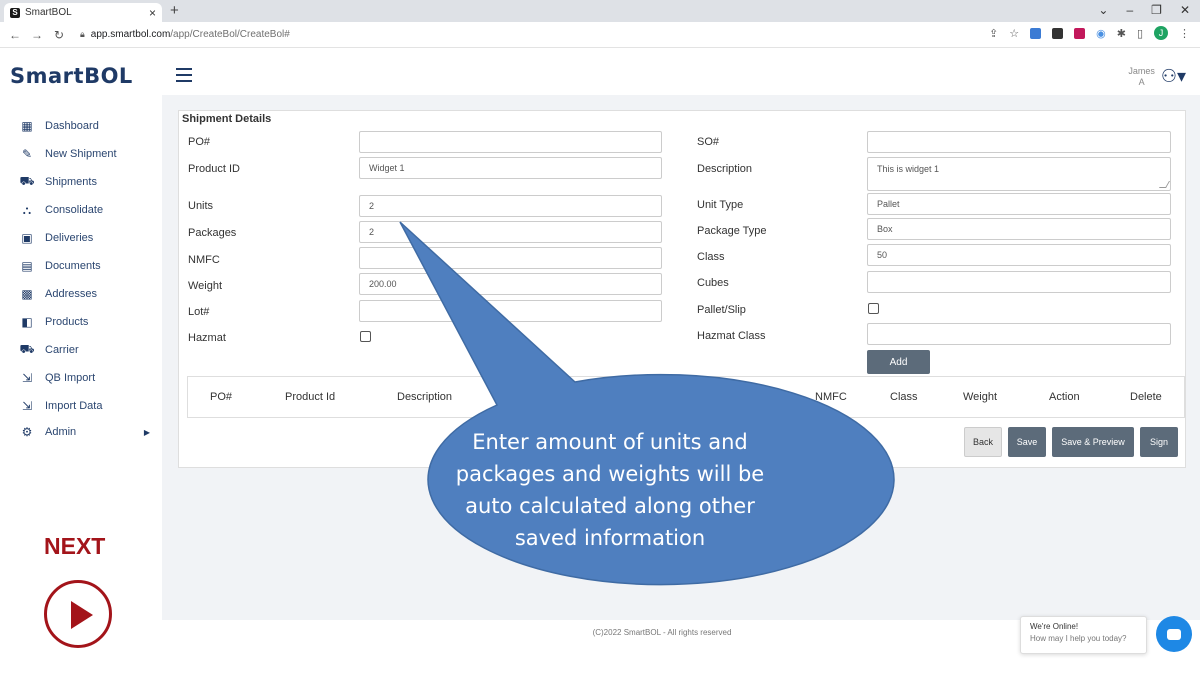  Describe the element at coordinates (1036, 33) in the screenshot. I see `extension-pen-icon` at that location.